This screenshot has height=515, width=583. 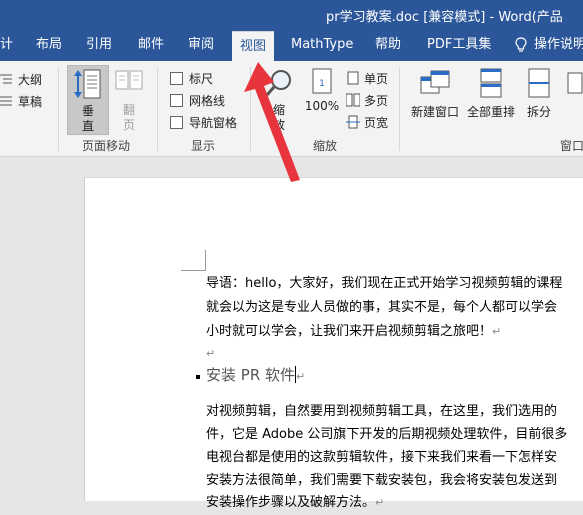 What do you see at coordinates (322, 84) in the screenshot?
I see `svg-text: 1` at bounding box center [322, 84].